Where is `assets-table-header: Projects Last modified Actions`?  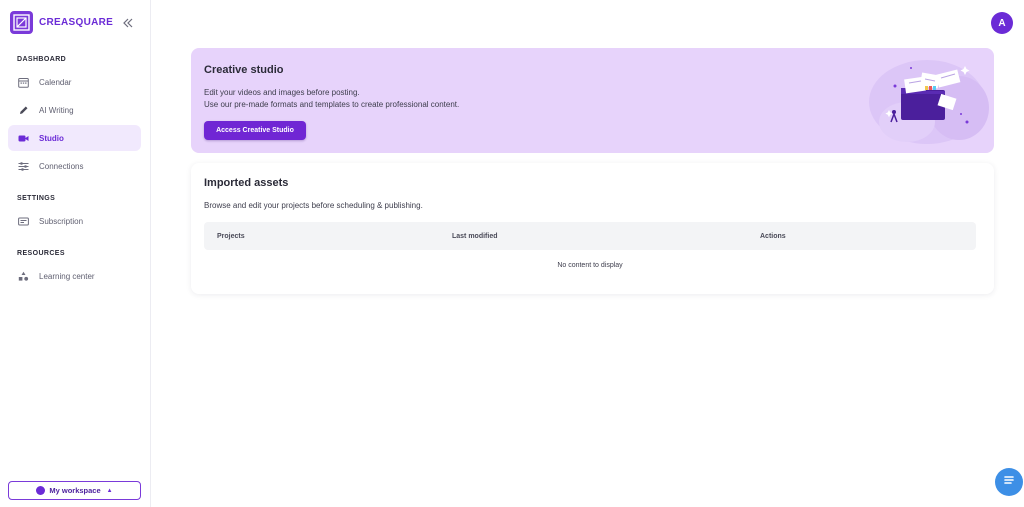
assets-table-header: Projects Last modified Actions is located at coordinates (590, 236).